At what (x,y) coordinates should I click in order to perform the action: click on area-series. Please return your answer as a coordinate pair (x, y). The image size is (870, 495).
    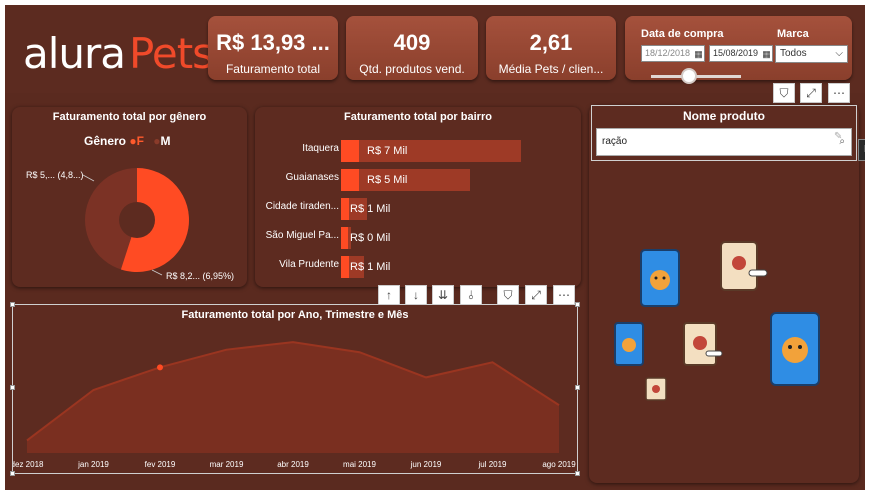
    Looking at the image, I should click on (293, 397).